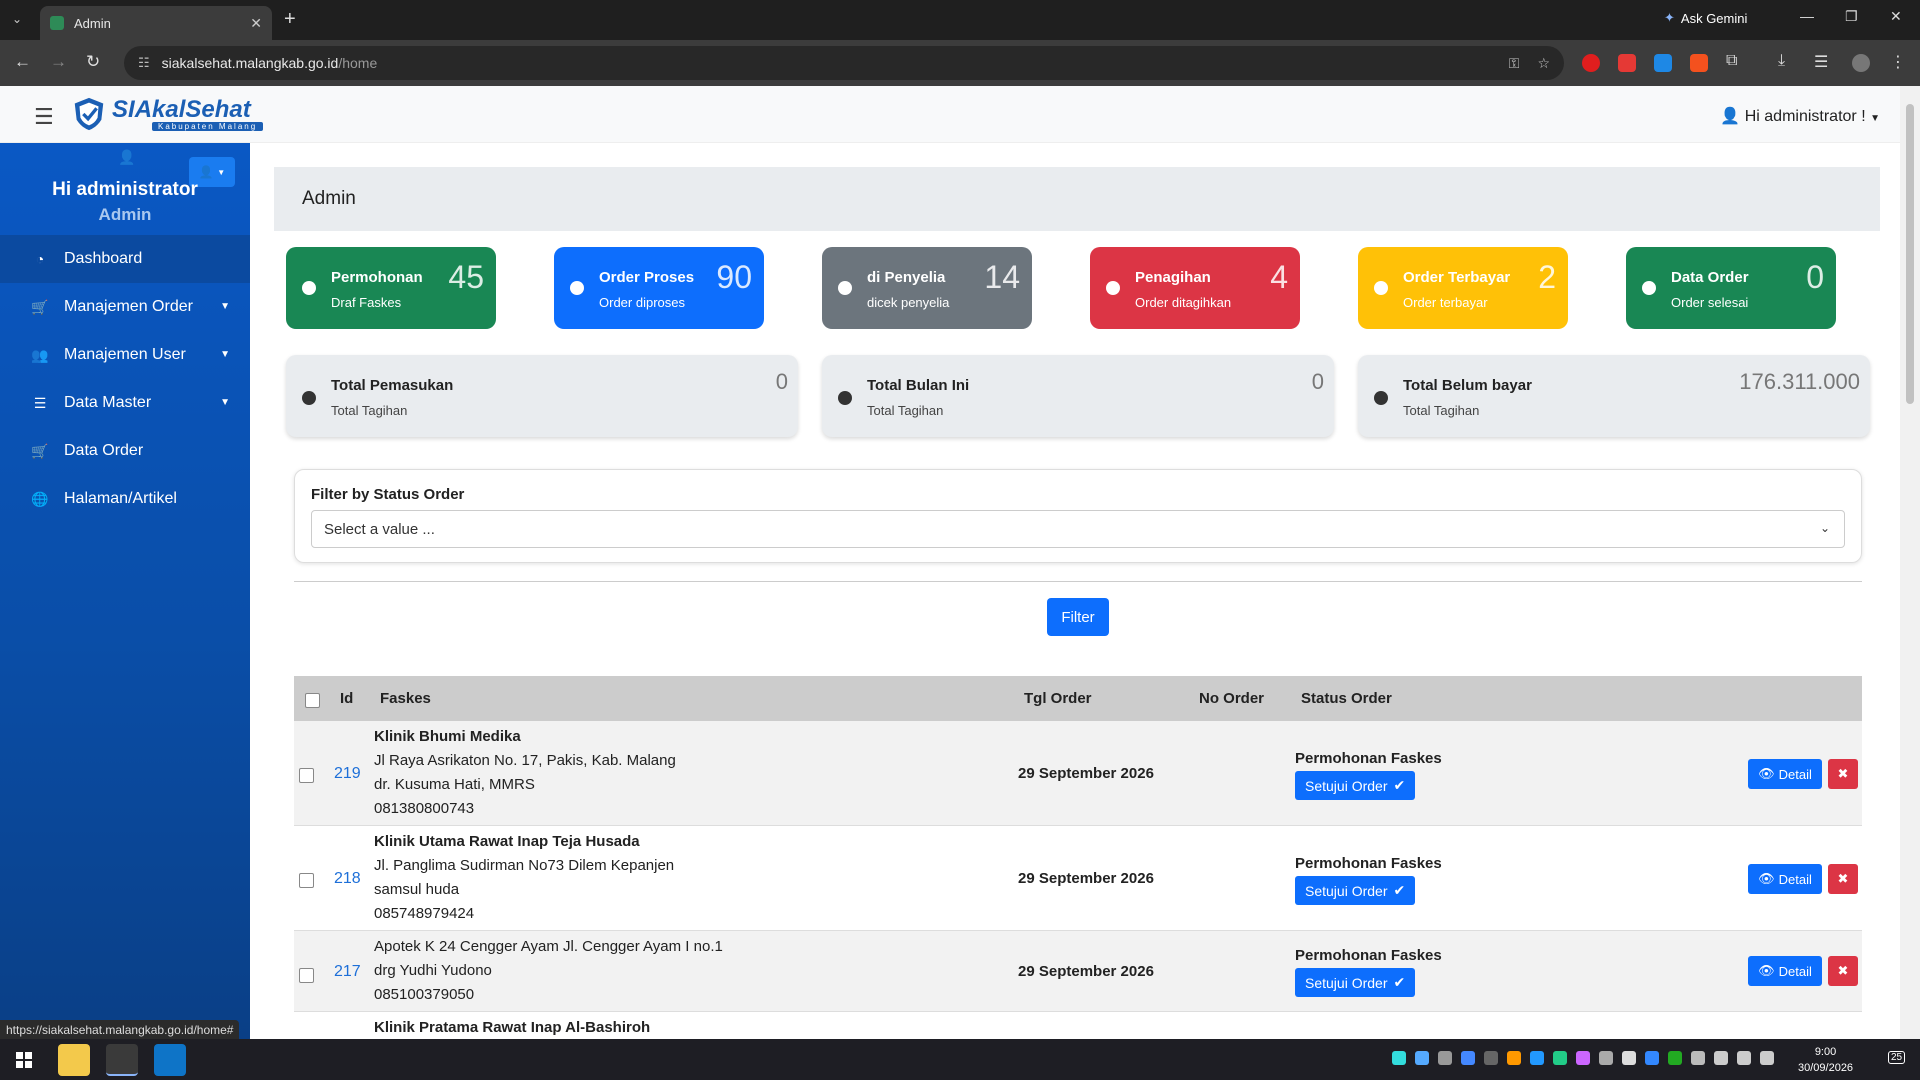 This screenshot has height=1080, width=1920. What do you see at coordinates (1543, 63) in the screenshot?
I see `bookmark-star-icon: ☆` at bounding box center [1543, 63].